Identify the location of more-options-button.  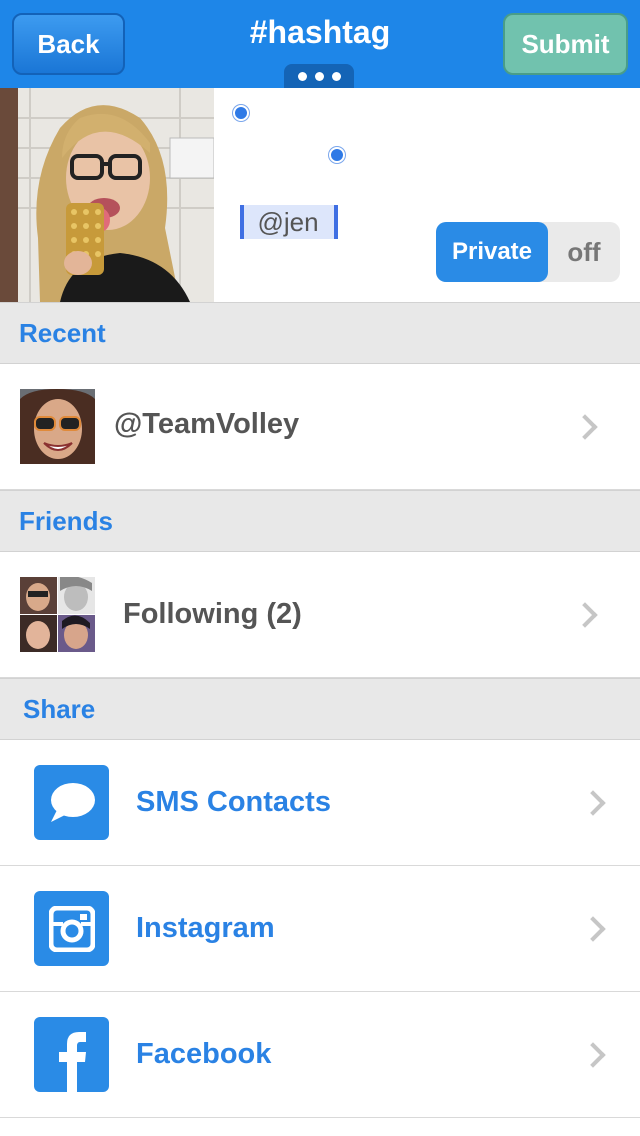
(319, 76).